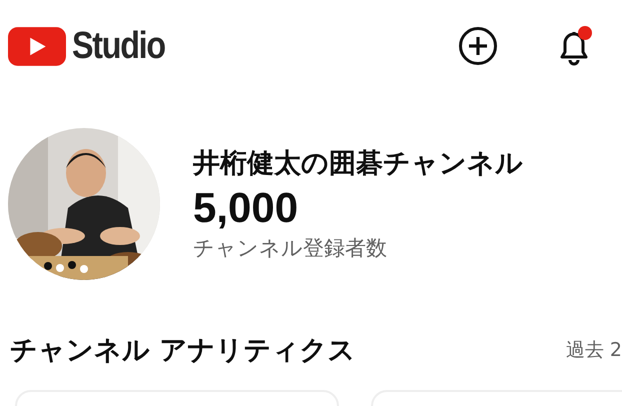  Describe the element at coordinates (118, 46) in the screenshot. I see `logo-text: Studio` at that location.